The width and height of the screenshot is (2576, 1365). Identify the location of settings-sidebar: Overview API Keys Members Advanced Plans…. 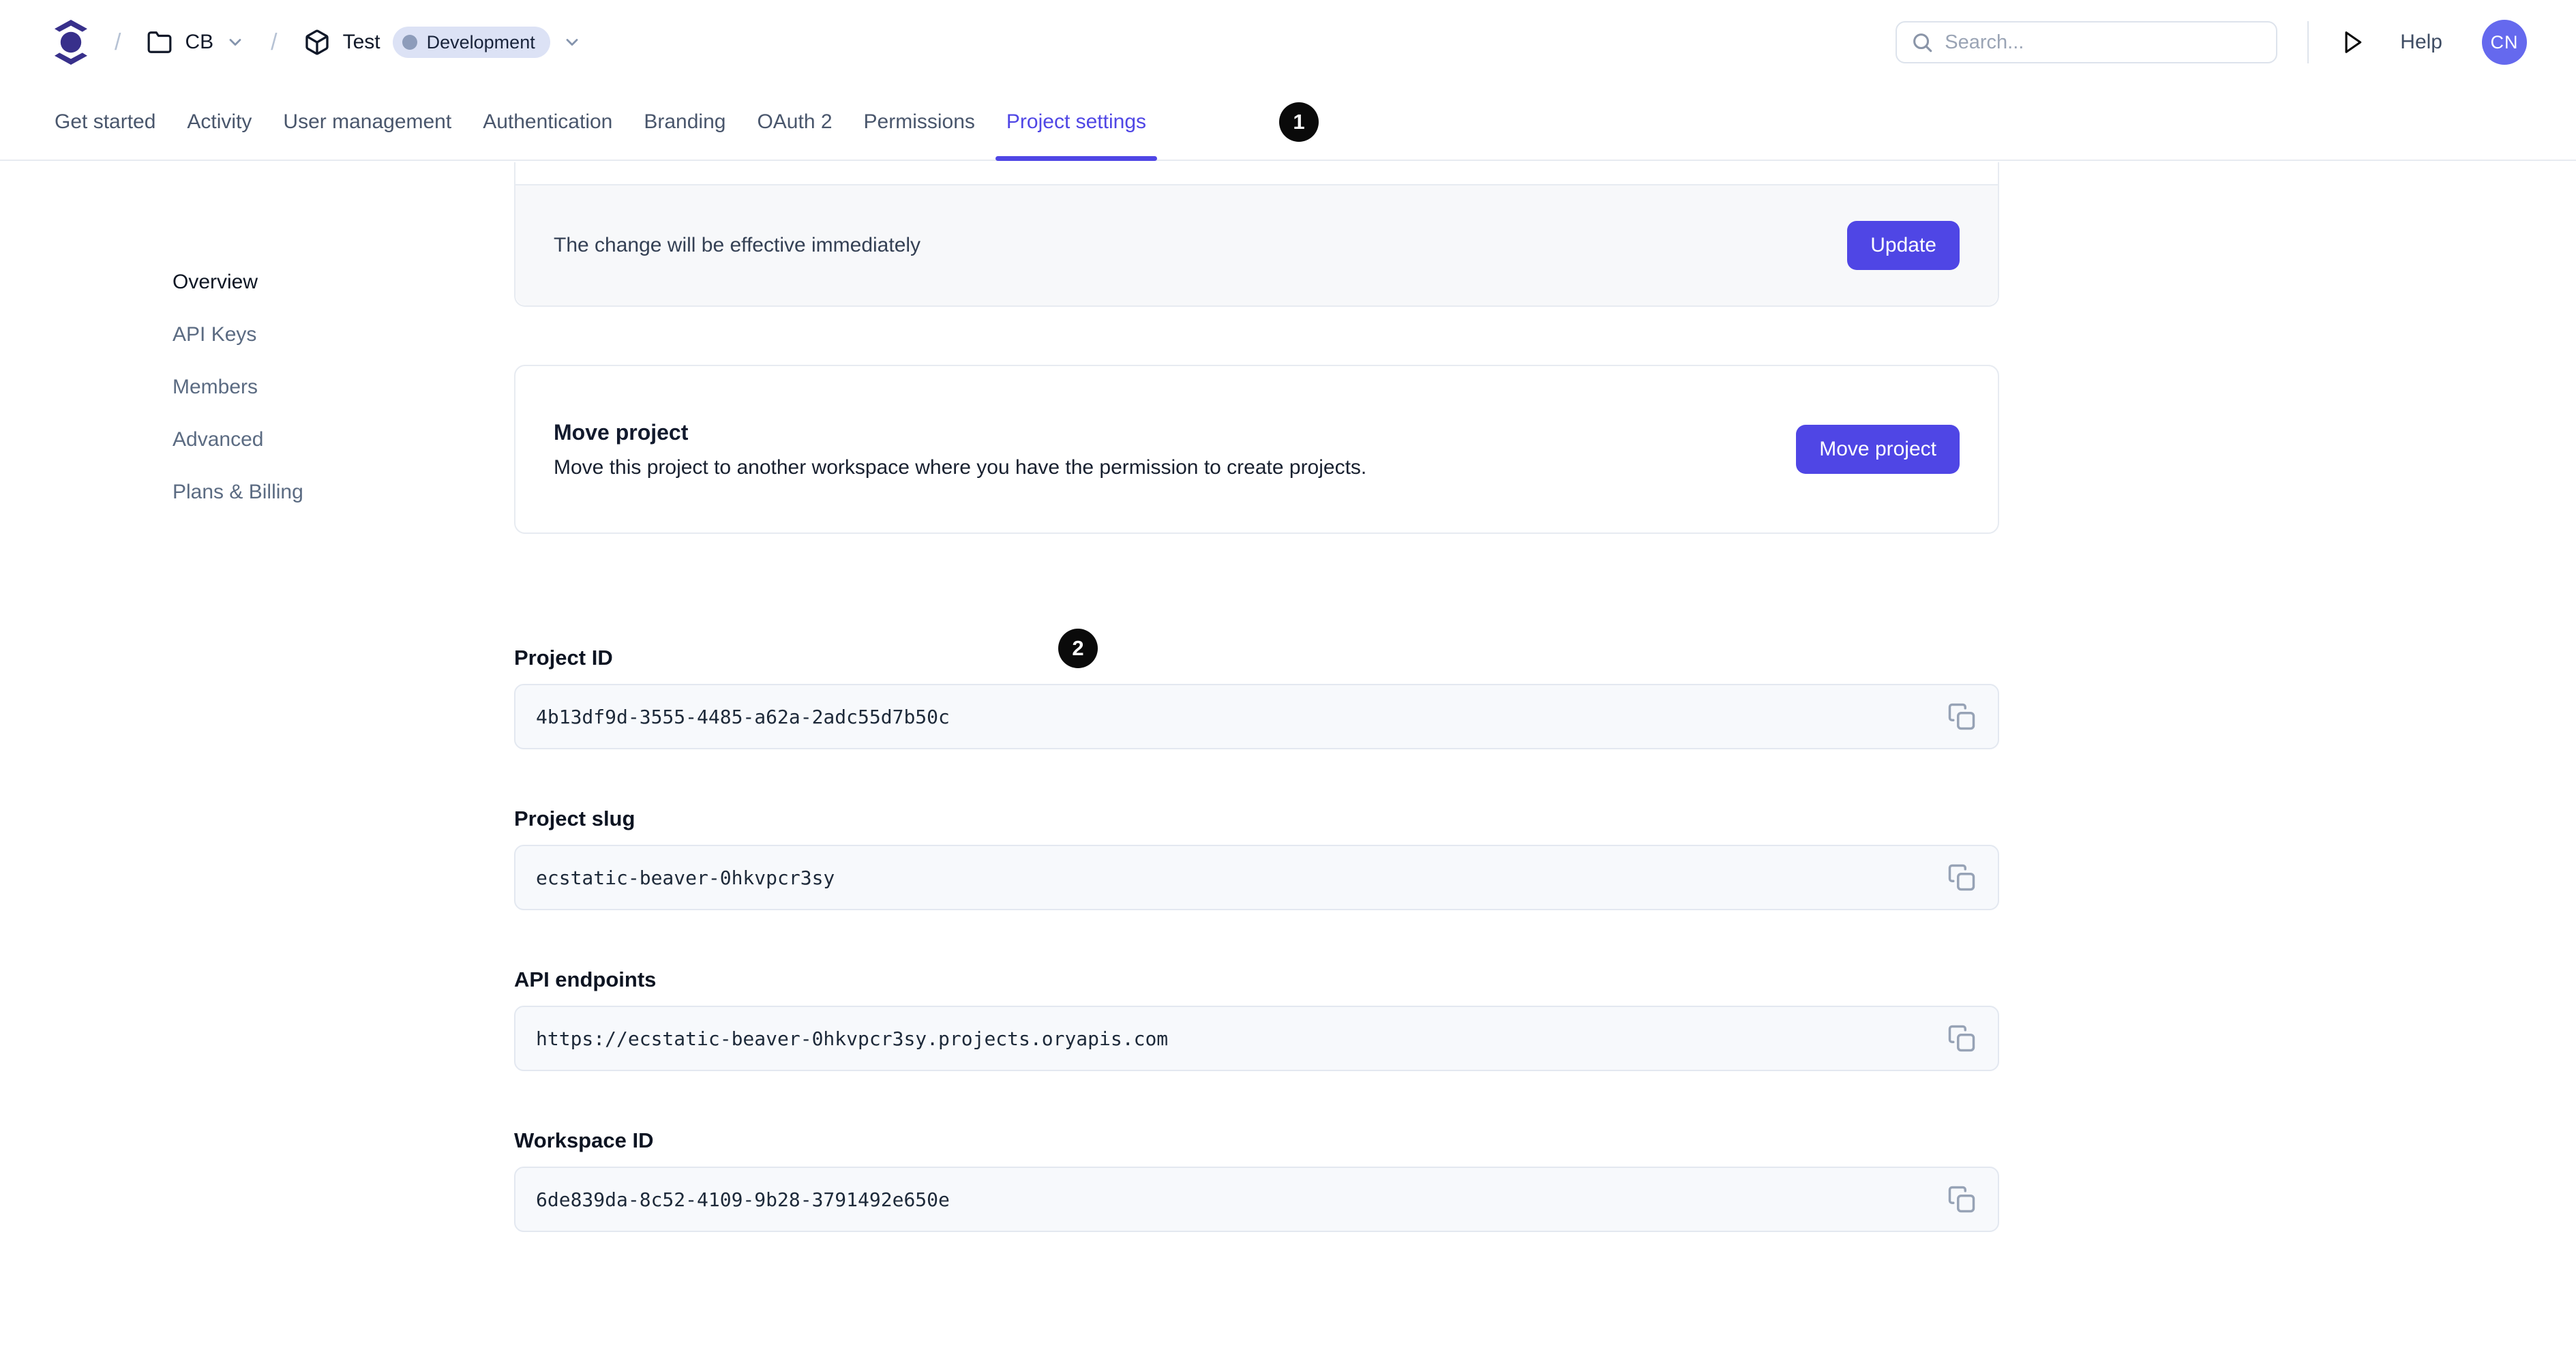
(238, 387).